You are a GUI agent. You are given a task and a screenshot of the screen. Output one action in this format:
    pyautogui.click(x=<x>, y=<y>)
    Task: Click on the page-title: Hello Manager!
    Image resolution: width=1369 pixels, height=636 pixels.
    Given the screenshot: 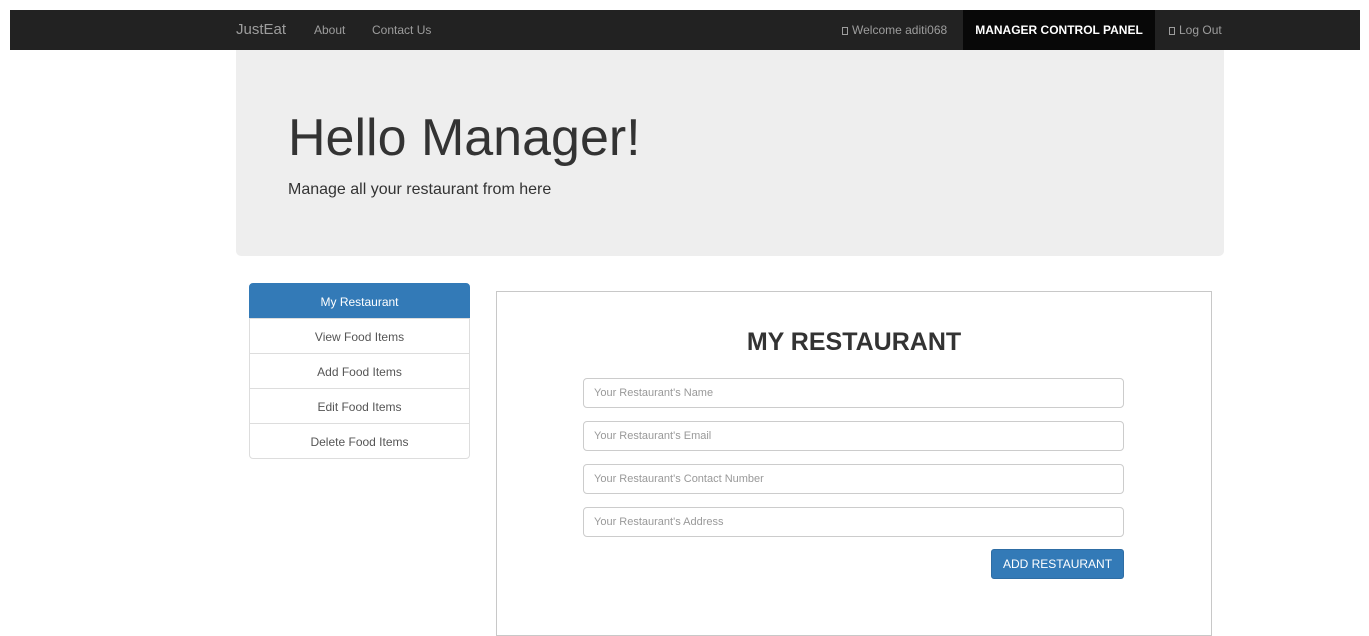 What is the action you would take?
    pyautogui.click(x=464, y=138)
    